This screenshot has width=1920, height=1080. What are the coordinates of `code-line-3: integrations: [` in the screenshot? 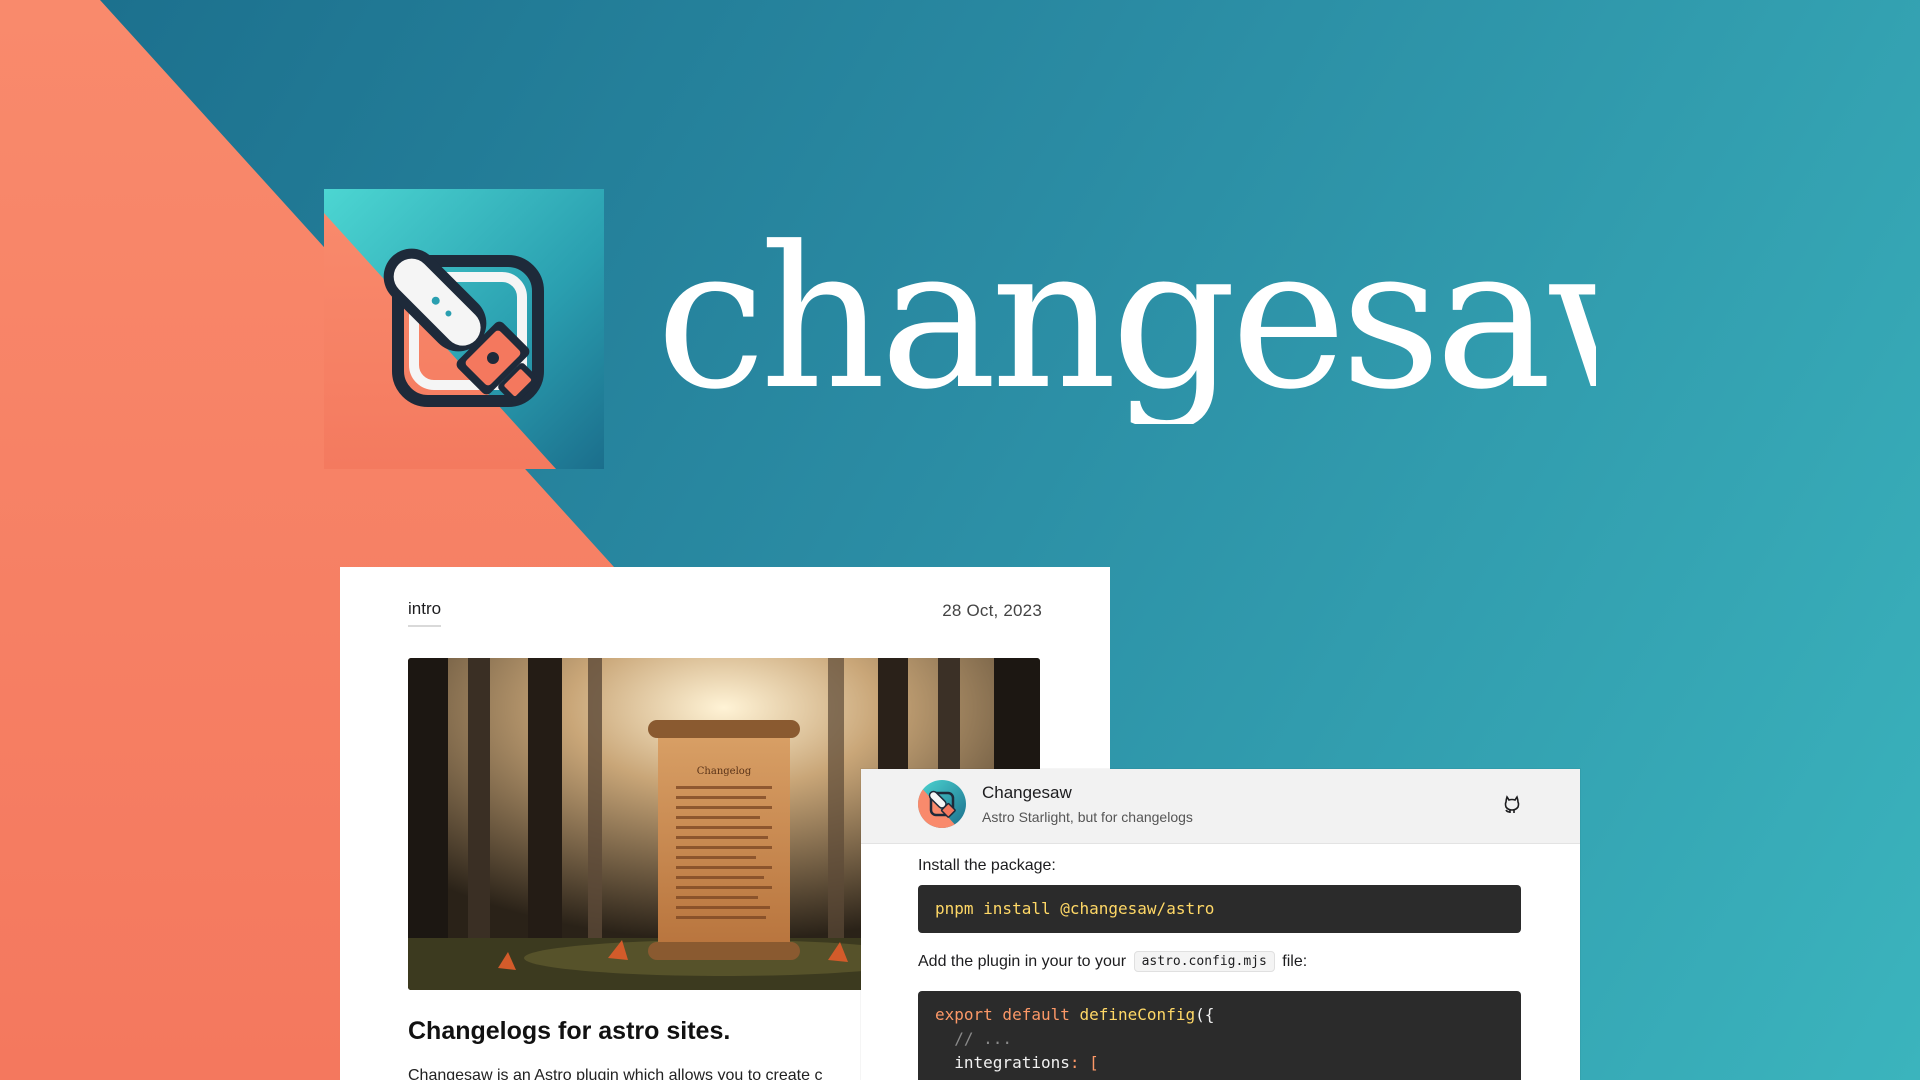 It's located at (1219, 1063).